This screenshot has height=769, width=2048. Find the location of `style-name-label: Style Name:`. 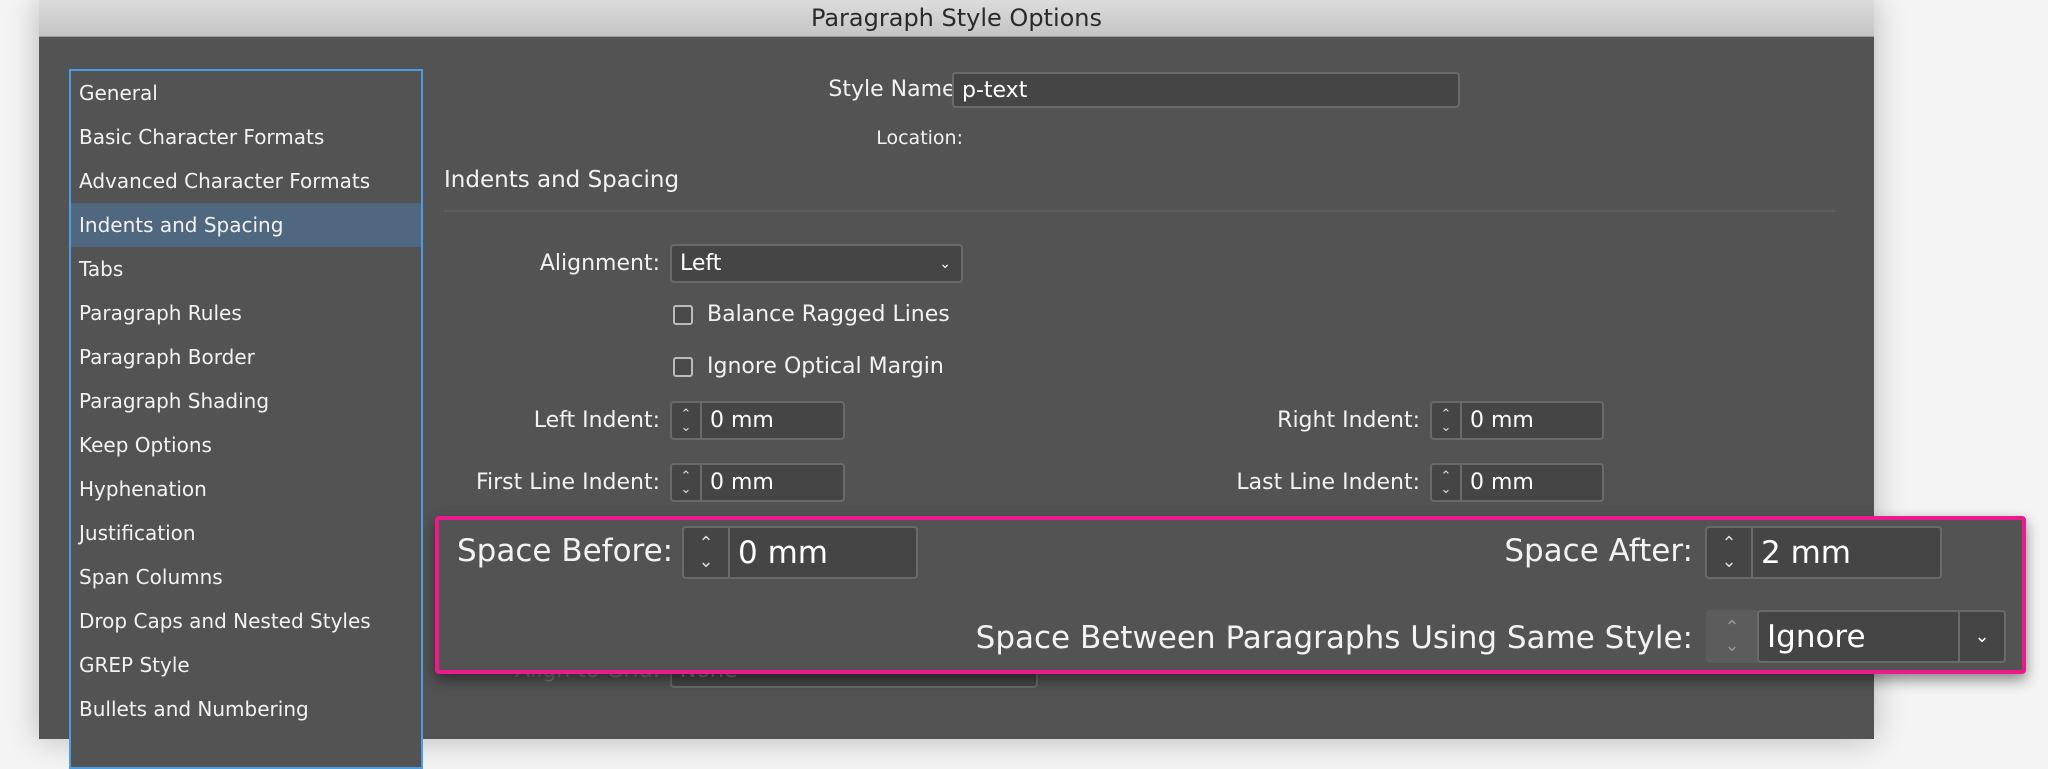

style-name-label: Style Name: is located at coordinates (895, 89).